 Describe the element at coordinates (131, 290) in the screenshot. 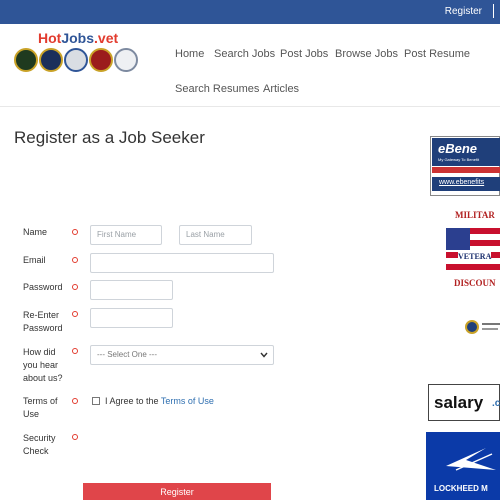

I see `password-input` at that location.